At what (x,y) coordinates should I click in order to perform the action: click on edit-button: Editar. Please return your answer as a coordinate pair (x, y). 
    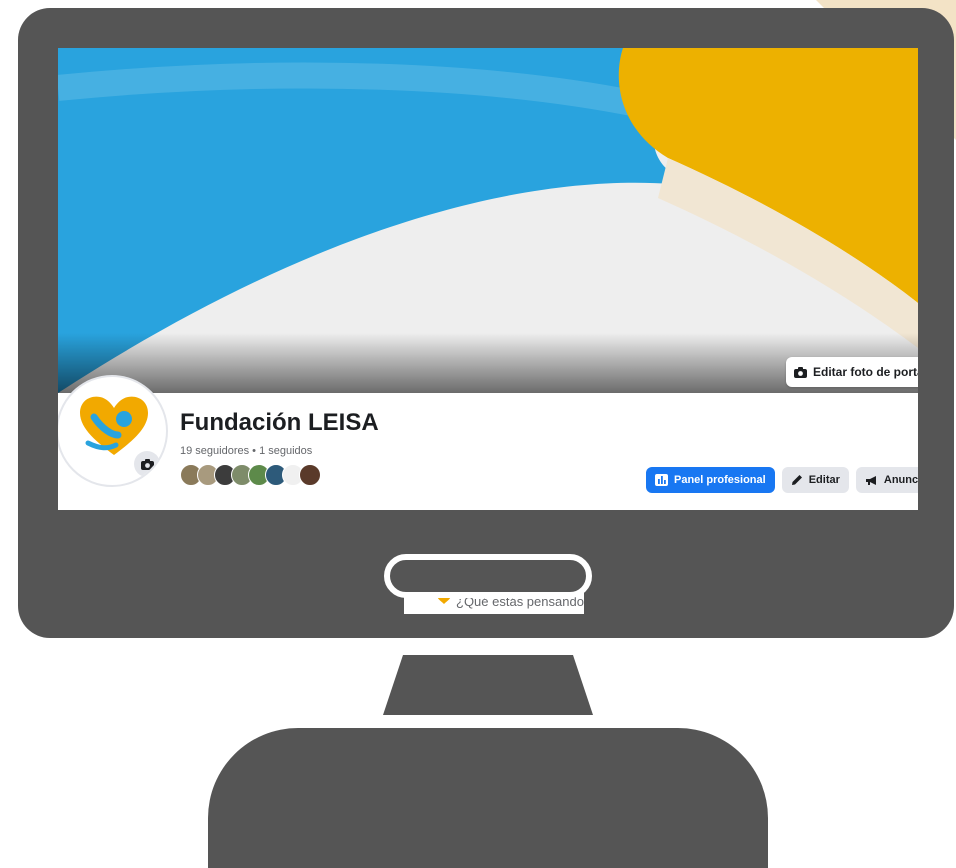
    Looking at the image, I should click on (815, 480).